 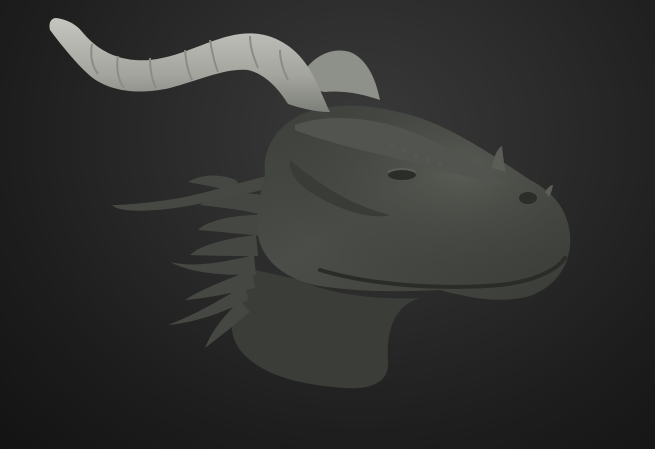 I want to click on nostril, so click(x=528, y=198).